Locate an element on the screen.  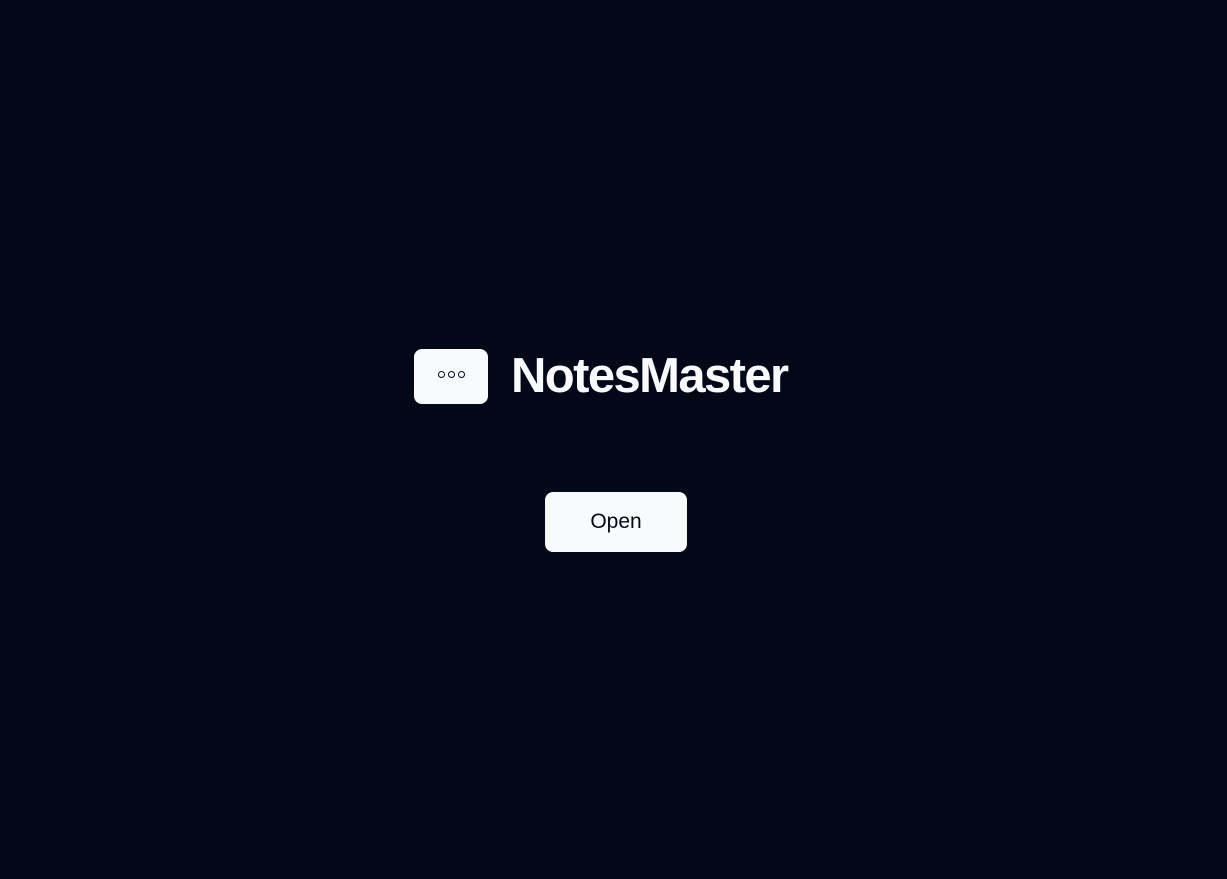
app-logo is located at coordinates (451, 376).